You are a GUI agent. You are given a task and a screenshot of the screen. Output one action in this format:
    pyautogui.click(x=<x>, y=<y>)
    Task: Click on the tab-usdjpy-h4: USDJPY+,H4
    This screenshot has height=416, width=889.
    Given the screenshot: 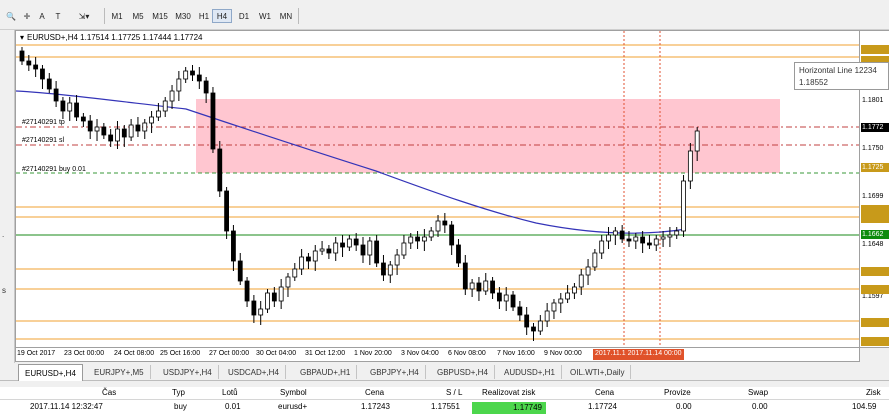 What is the action you would take?
    pyautogui.click(x=188, y=372)
    